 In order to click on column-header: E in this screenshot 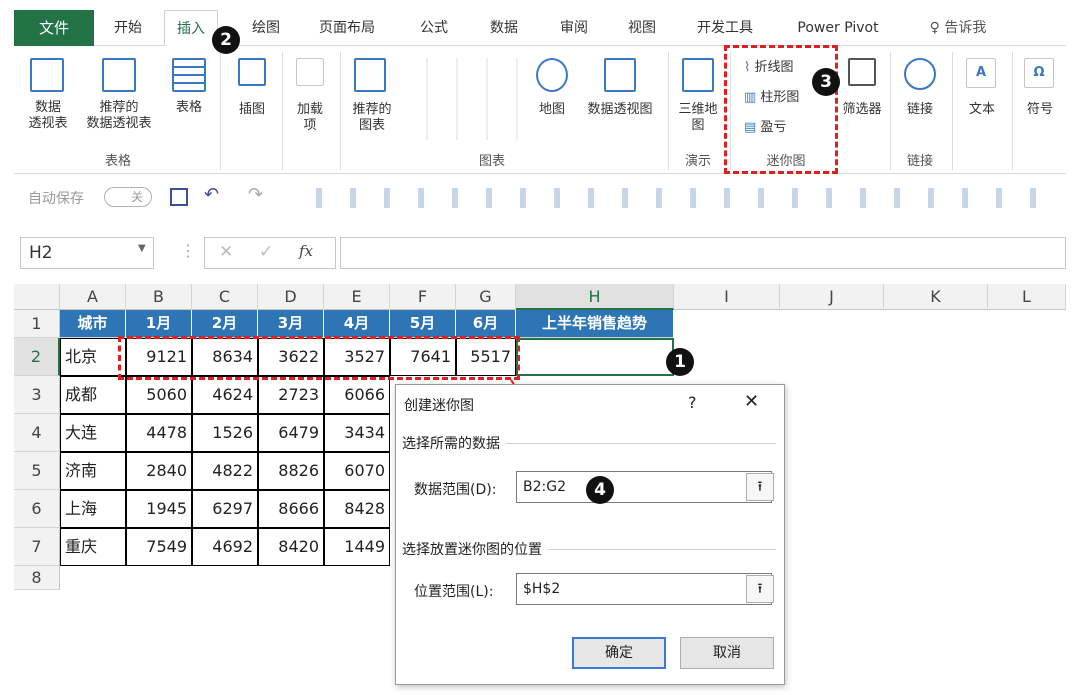, I will do `click(357, 297)`.